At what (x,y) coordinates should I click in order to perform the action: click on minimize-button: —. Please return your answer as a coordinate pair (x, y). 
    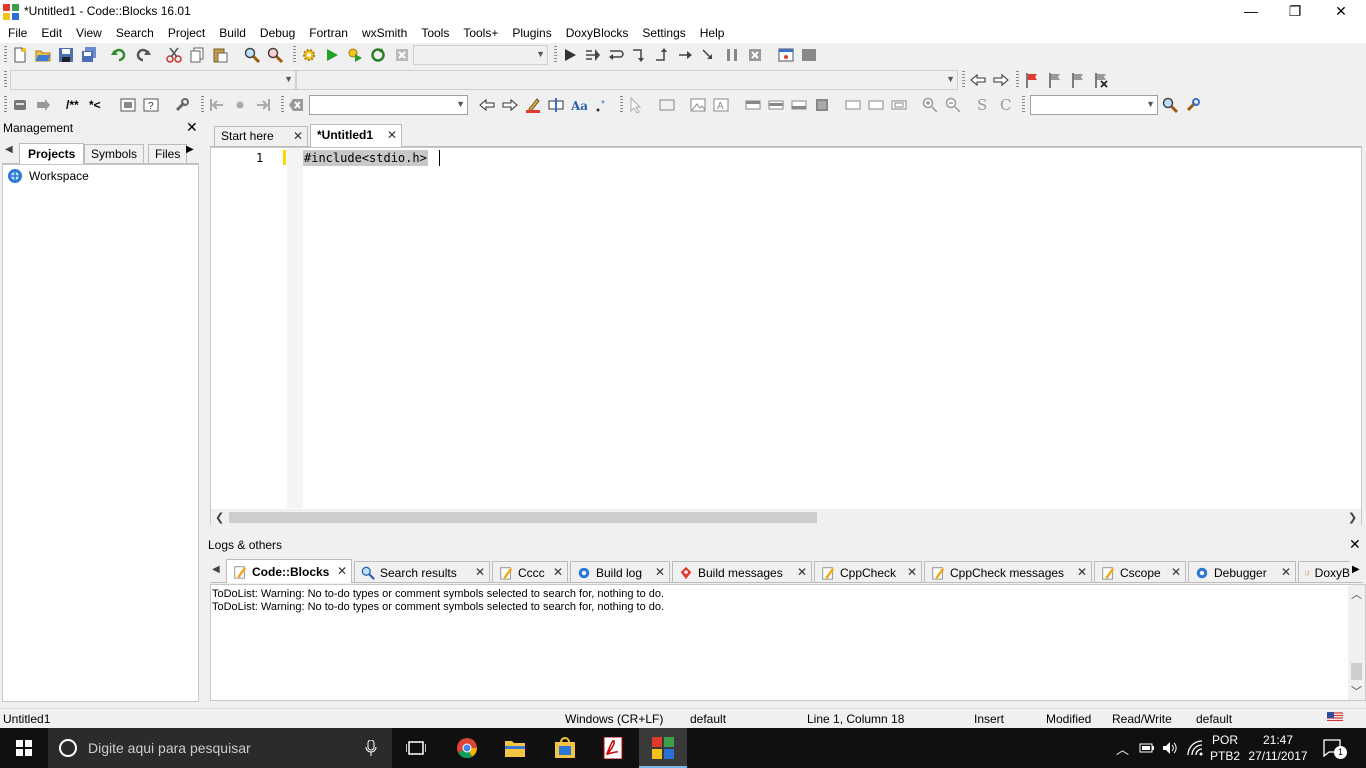
    Looking at the image, I should click on (1251, 11).